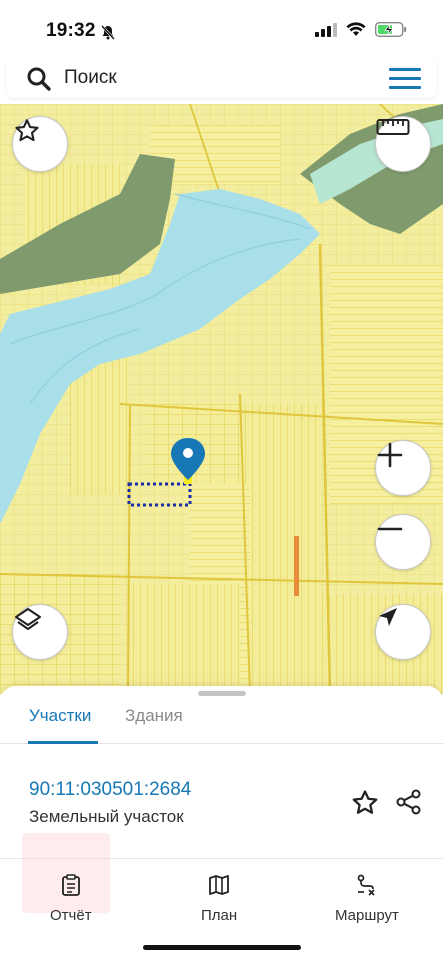  What do you see at coordinates (219, 887) in the screenshot?
I see `map-icon` at bounding box center [219, 887].